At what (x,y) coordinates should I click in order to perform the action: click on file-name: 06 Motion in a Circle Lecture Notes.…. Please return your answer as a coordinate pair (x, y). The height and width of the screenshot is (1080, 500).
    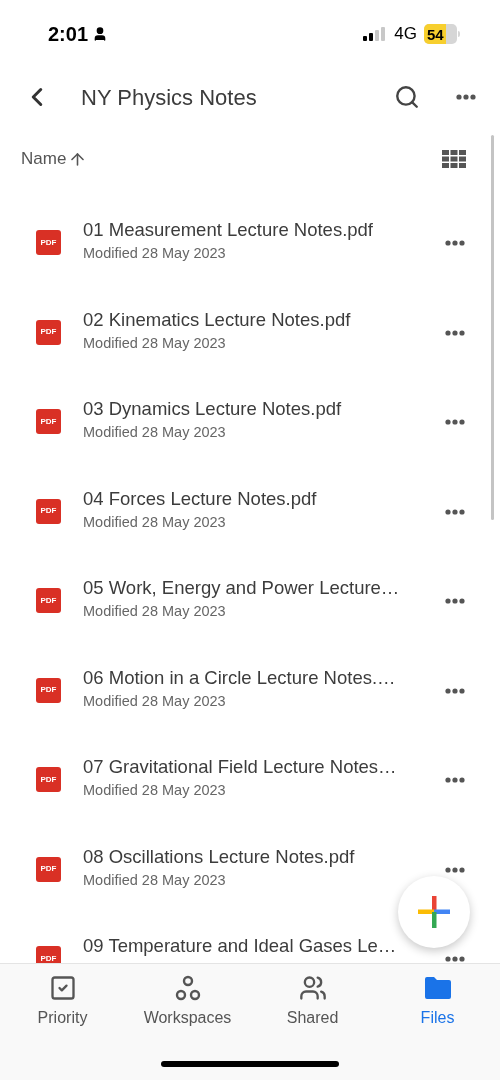
    Looking at the image, I should click on (240, 677).